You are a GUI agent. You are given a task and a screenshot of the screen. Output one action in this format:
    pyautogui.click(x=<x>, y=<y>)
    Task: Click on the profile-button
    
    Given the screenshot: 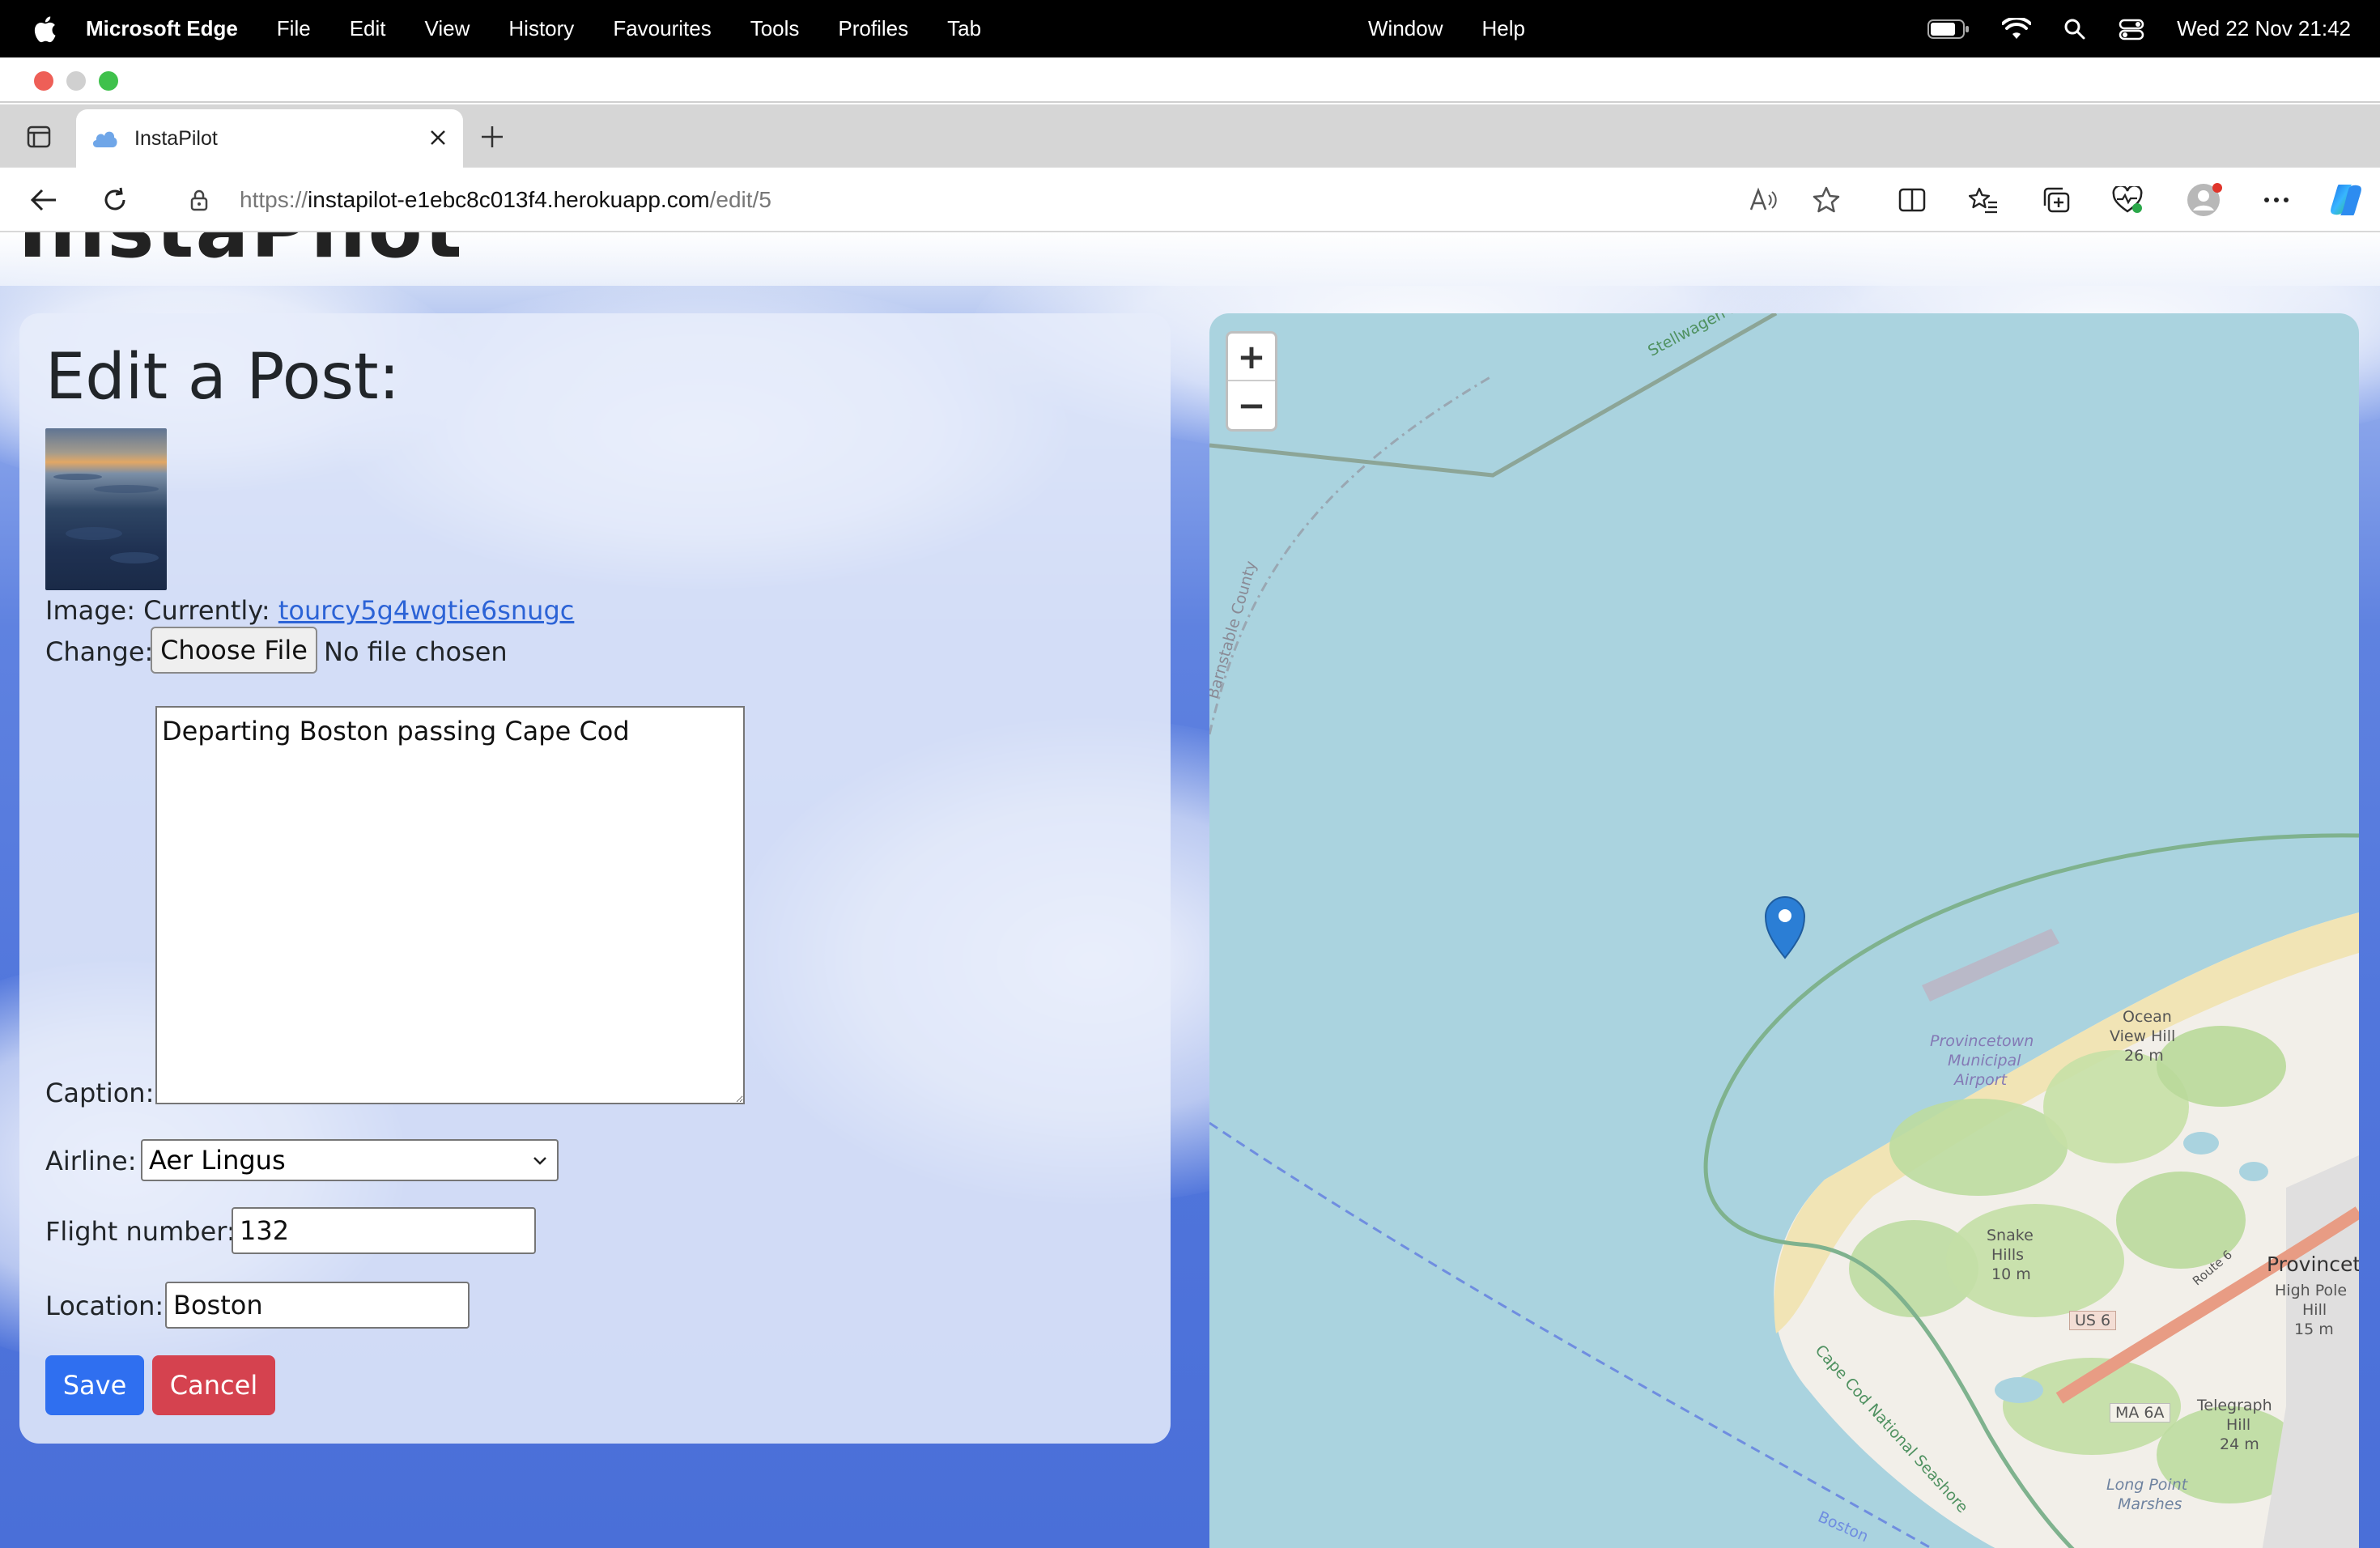 What is the action you would take?
    pyautogui.click(x=2205, y=200)
    